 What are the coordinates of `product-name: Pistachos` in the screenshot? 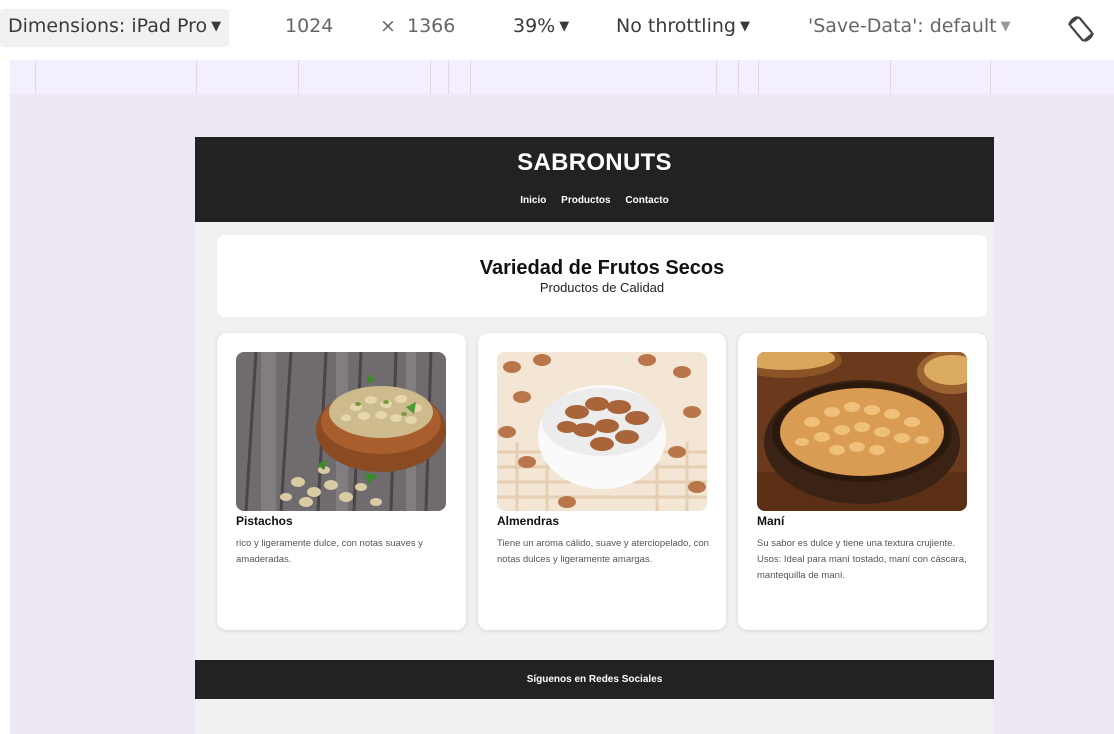 It's located at (264, 521).